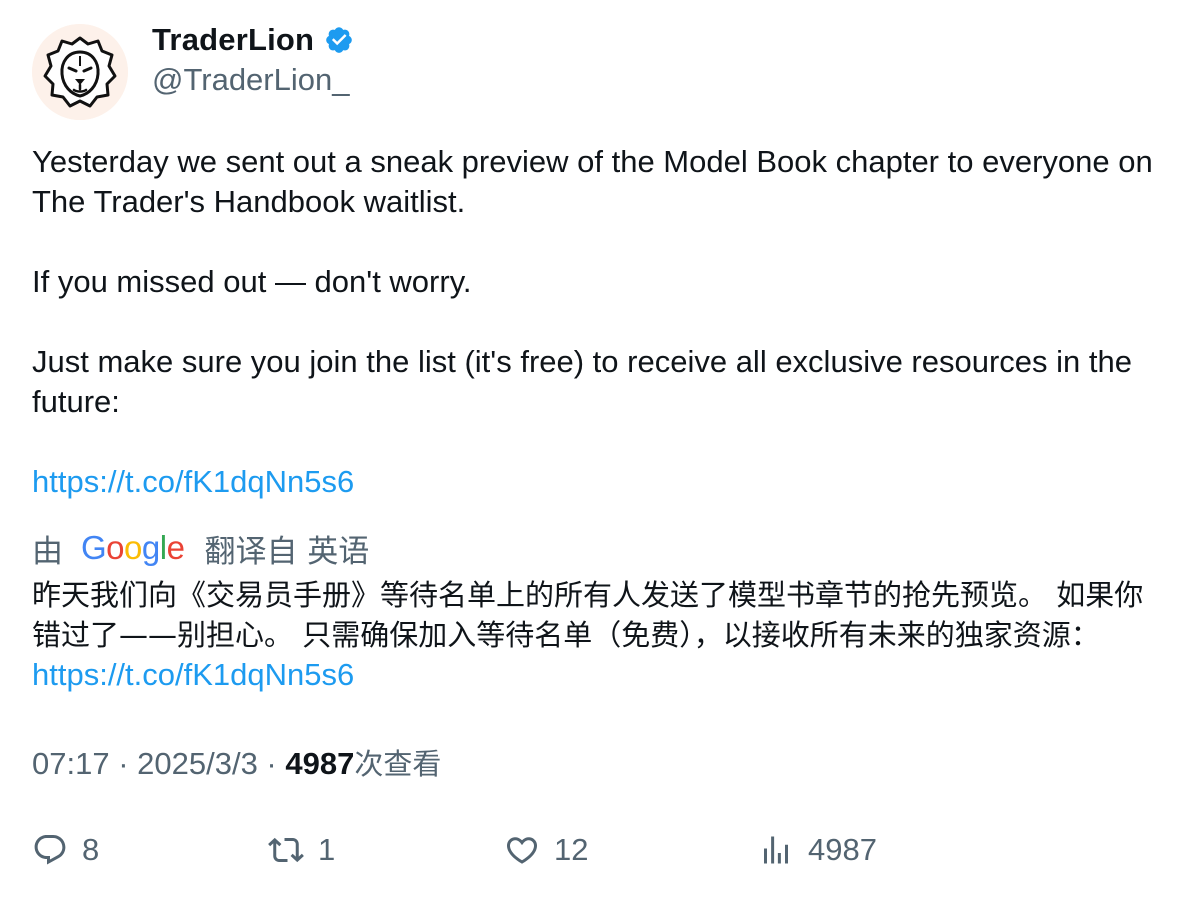 This screenshot has height=898, width=1196. Describe the element at coordinates (598, 854) in the screenshot. I see `action-bar: 8 1 12 4987` at that location.